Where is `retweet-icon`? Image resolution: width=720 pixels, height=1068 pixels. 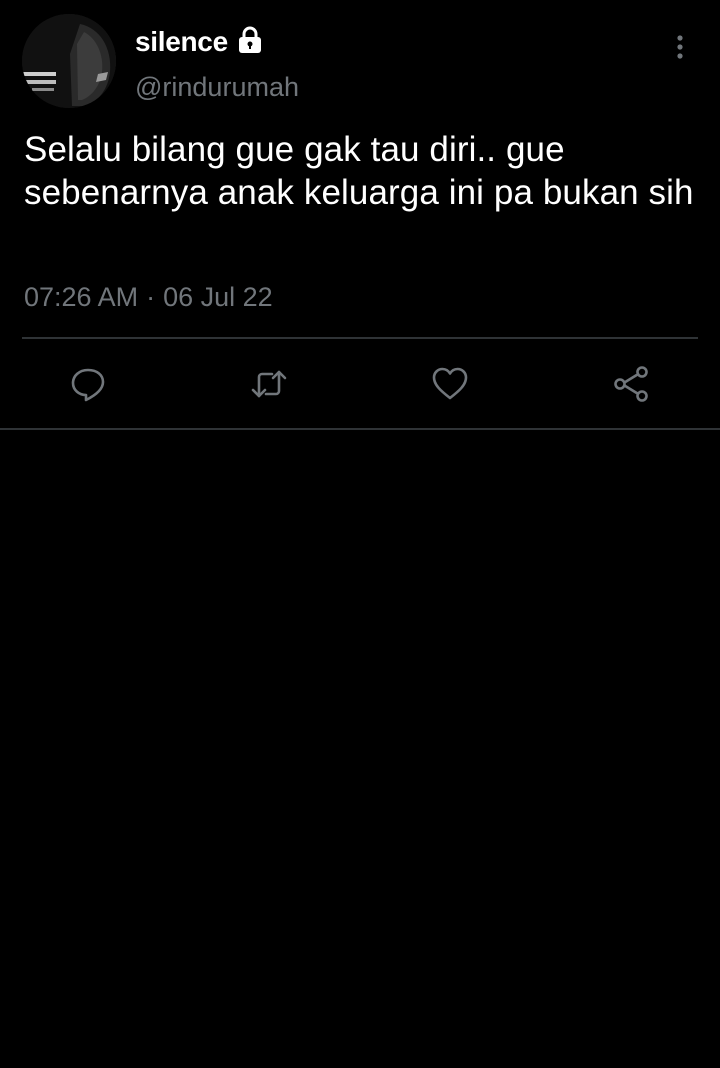
retweet-icon is located at coordinates (269, 384).